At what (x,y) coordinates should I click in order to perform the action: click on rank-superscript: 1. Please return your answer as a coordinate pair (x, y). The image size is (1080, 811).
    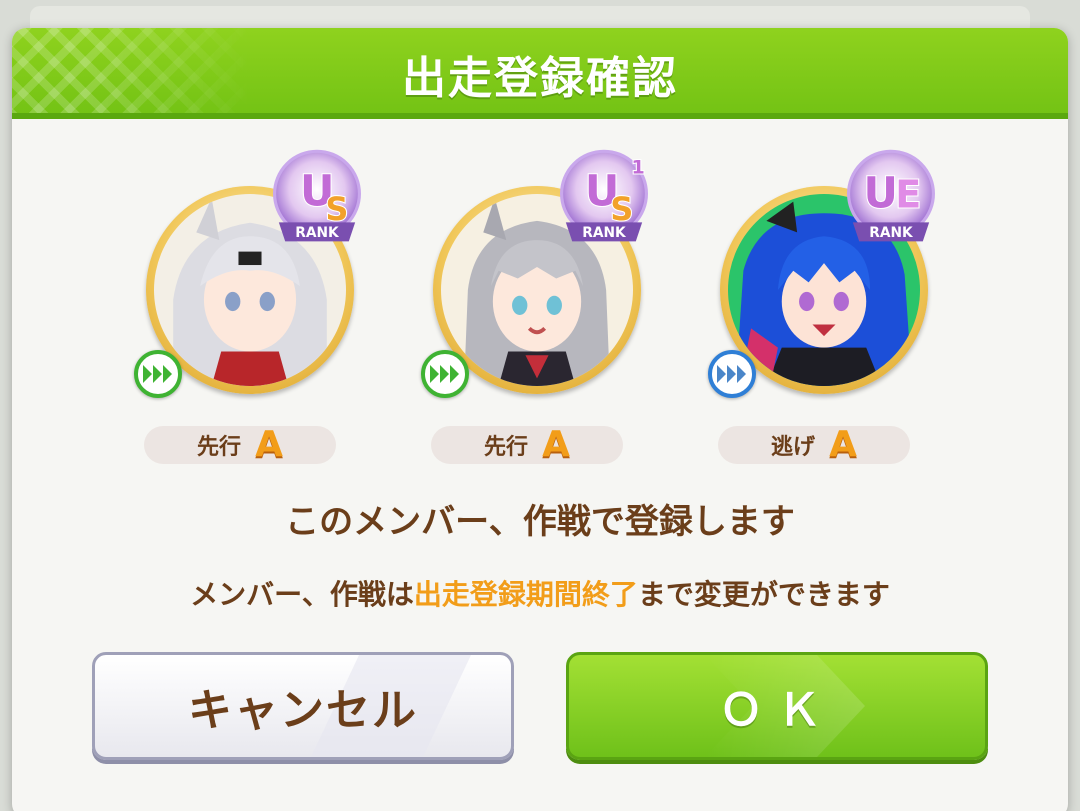
    Looking at the image, I should click on (638, 168).